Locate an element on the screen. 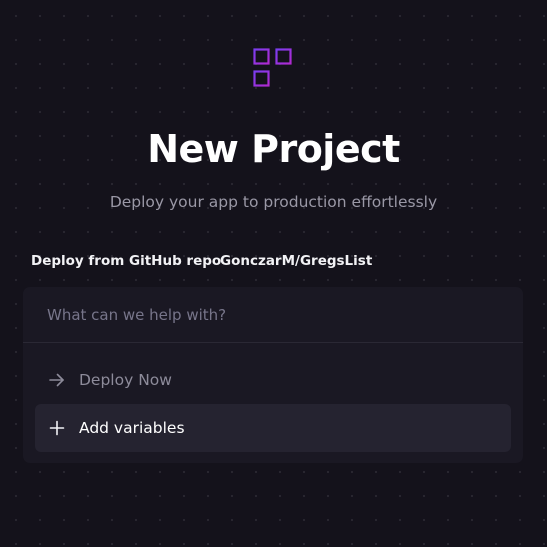 The height and width of the screenshot is (547, 547). add-variables-button: Add variables is located at coordinates (273, 428).